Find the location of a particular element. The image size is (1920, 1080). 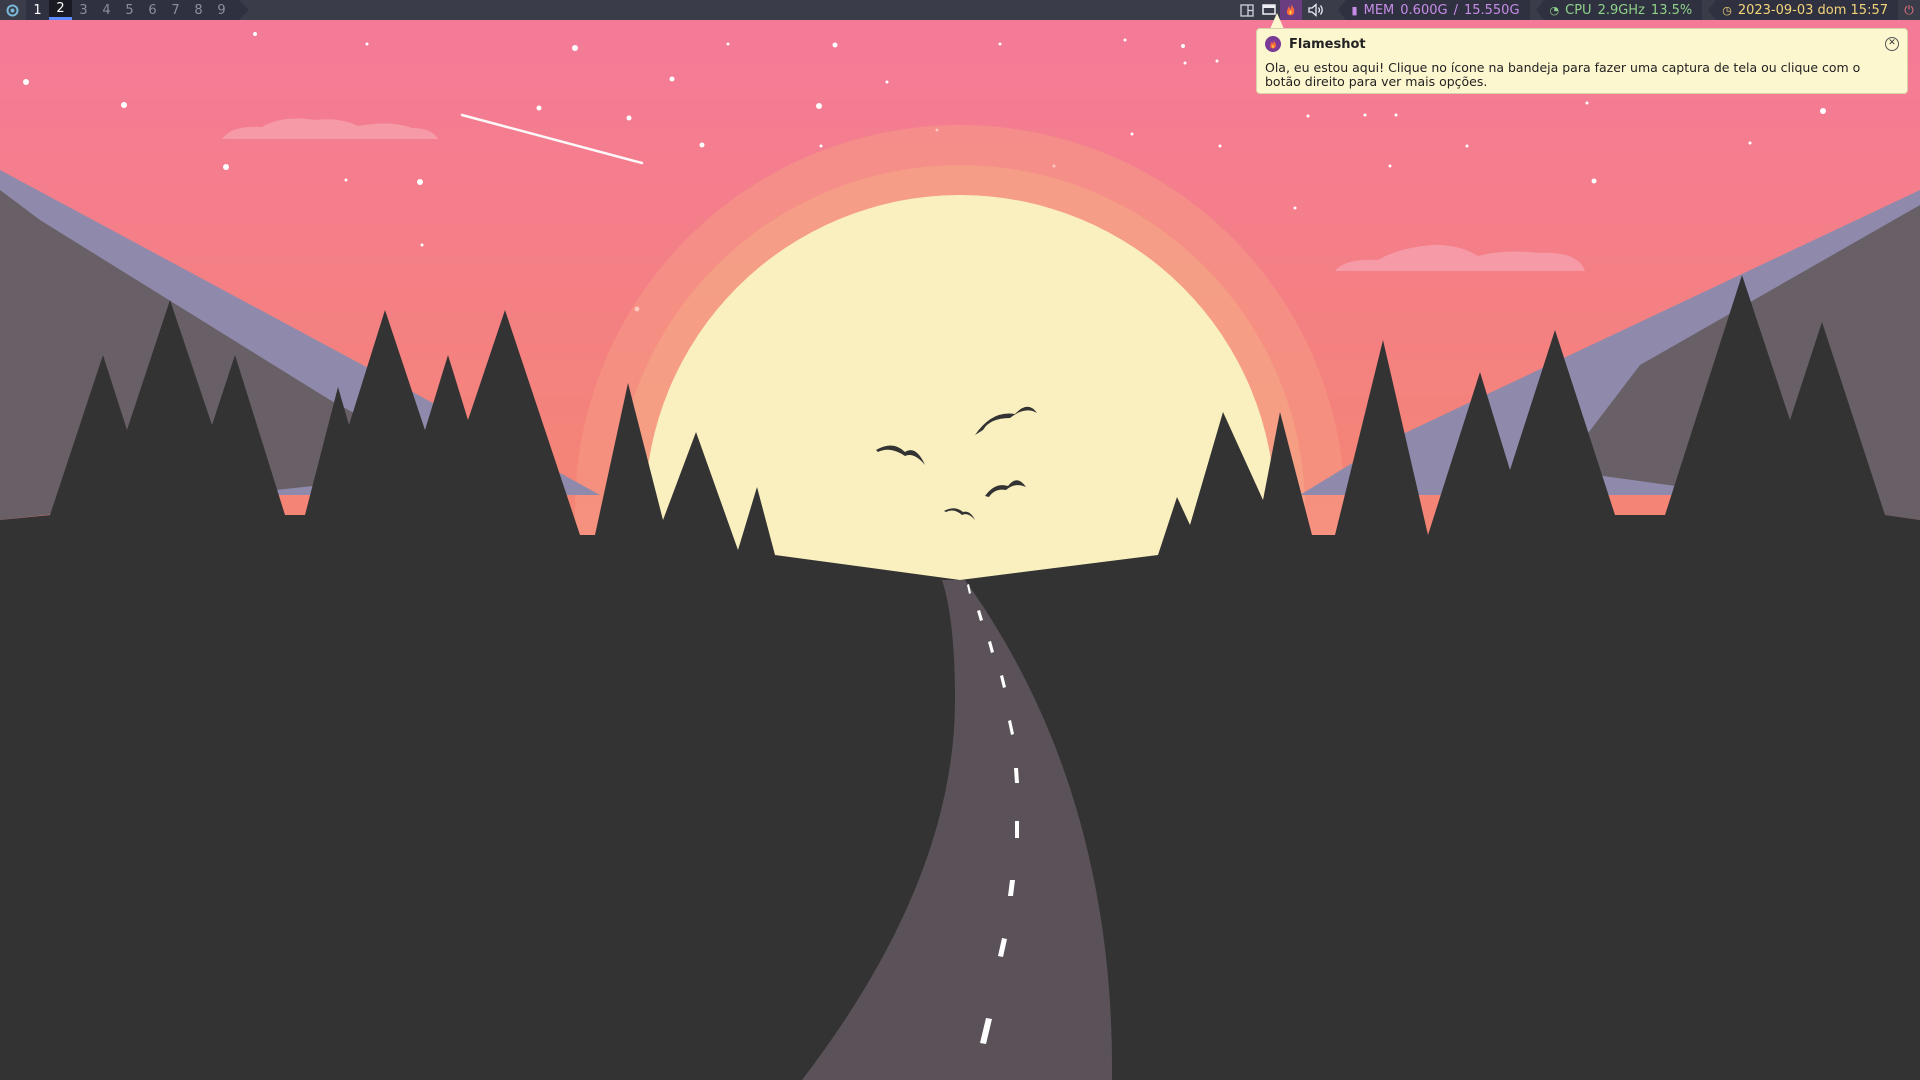

cpu-frequency: 2.9GHz is located at coordinates (1621, 10).